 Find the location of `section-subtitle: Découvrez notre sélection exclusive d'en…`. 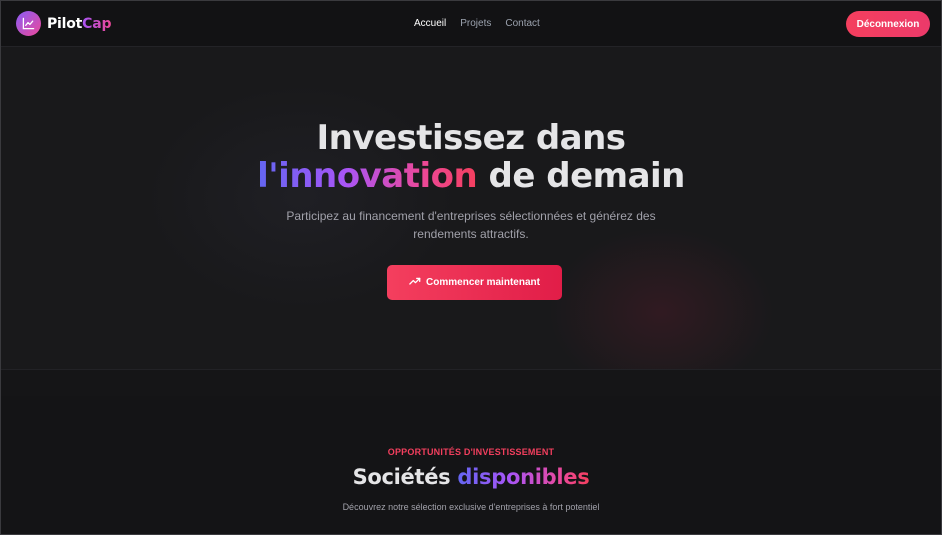

section-subtitle: Découvrez notre sélection exclusive d'en… is located at coordinates (471, 507).